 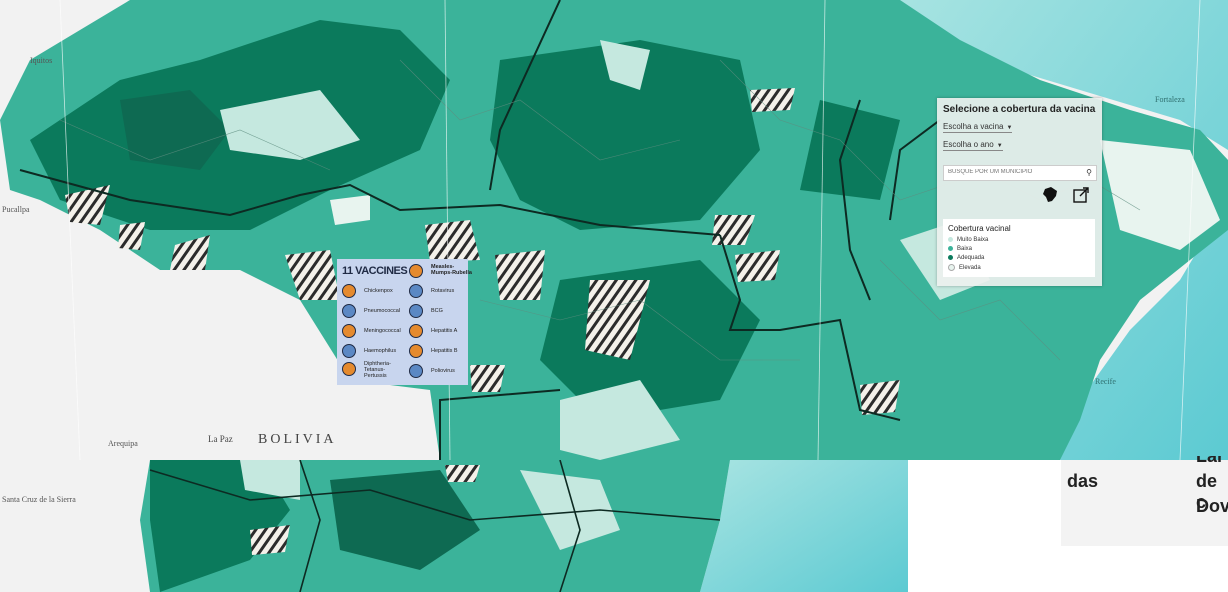 What do you see at coordinates (979, 228) in the screenshot?
I see `legend-title: Cobertura vacinal` at bounding box center [979, 228].